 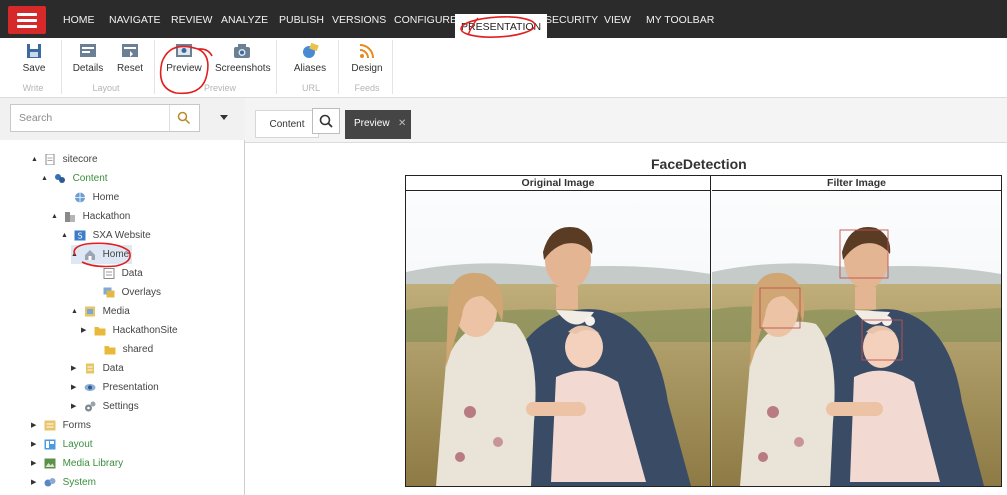 I want to click on reset-label: Reset, so click(x=130, y=68).